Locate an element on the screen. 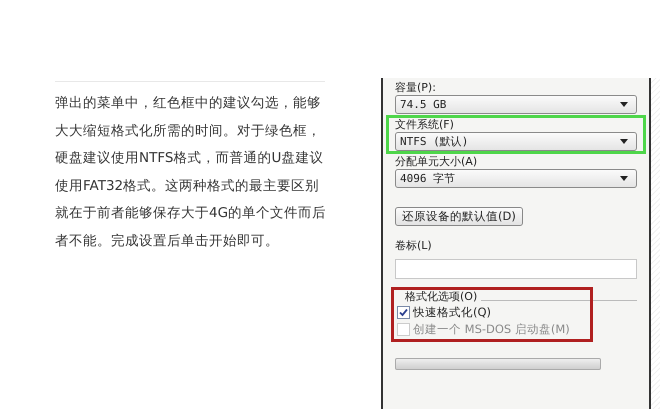 This screenshot has height=409, width=660. restore-defaults-button: 还原设备的默认值(D) is located at coordinates (459, 216).